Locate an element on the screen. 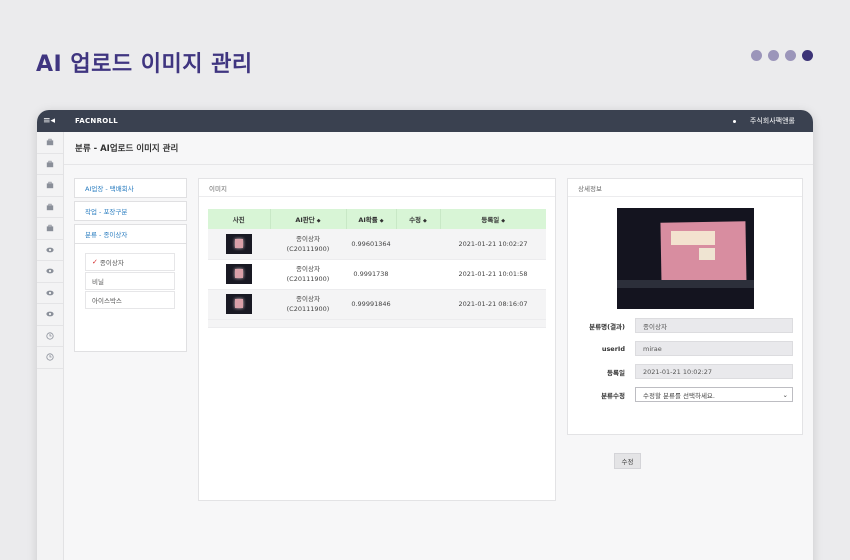 This screenshot has height=560, width=850. col-ai-judgment: AI판단 ◆ is located at coordinates (308, 219).